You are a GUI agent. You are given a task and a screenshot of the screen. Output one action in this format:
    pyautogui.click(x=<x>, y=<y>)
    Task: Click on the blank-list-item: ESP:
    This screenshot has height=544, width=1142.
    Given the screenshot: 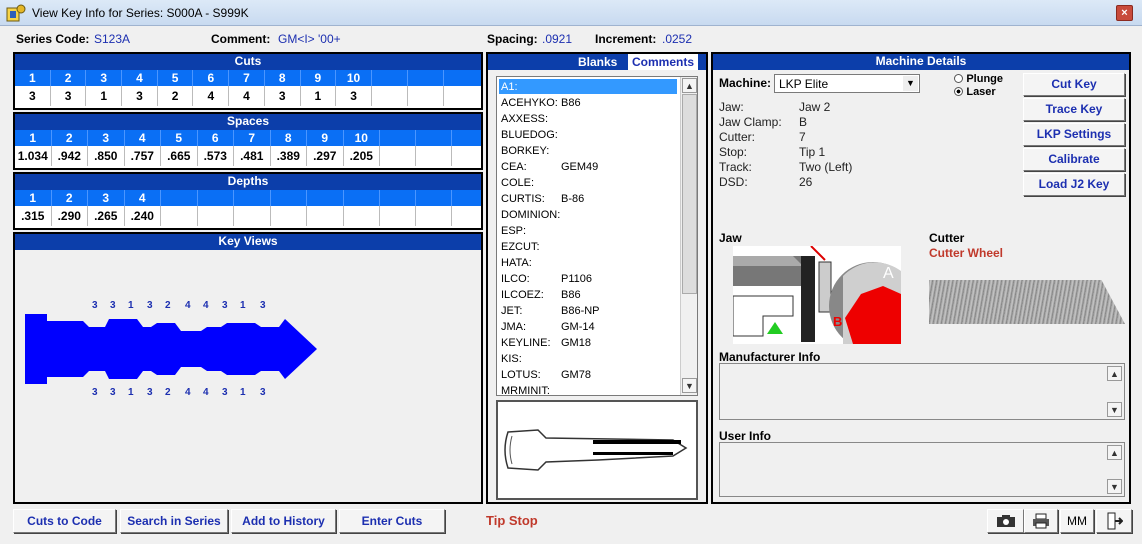 What is the action you would take?
    pyautogui.click(x=588, y=231)
    